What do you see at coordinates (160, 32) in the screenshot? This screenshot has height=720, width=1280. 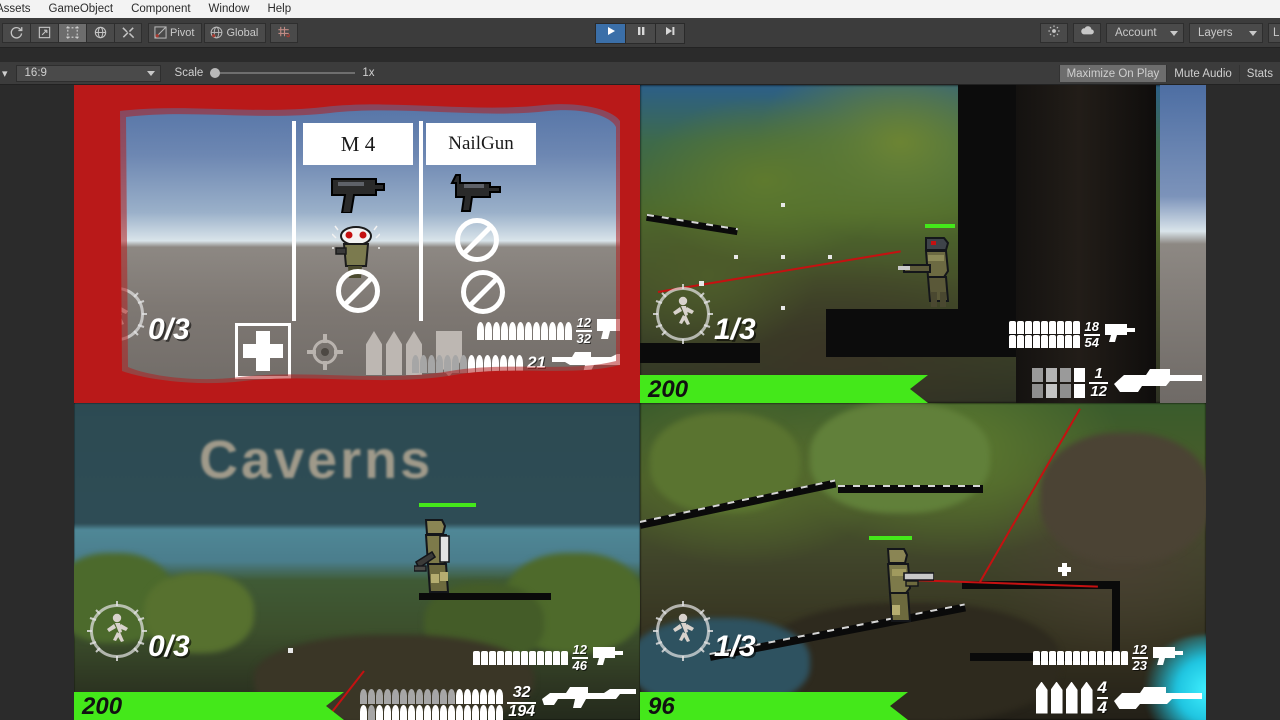 I see `pivot-icon` at bounding box center [160, 32].